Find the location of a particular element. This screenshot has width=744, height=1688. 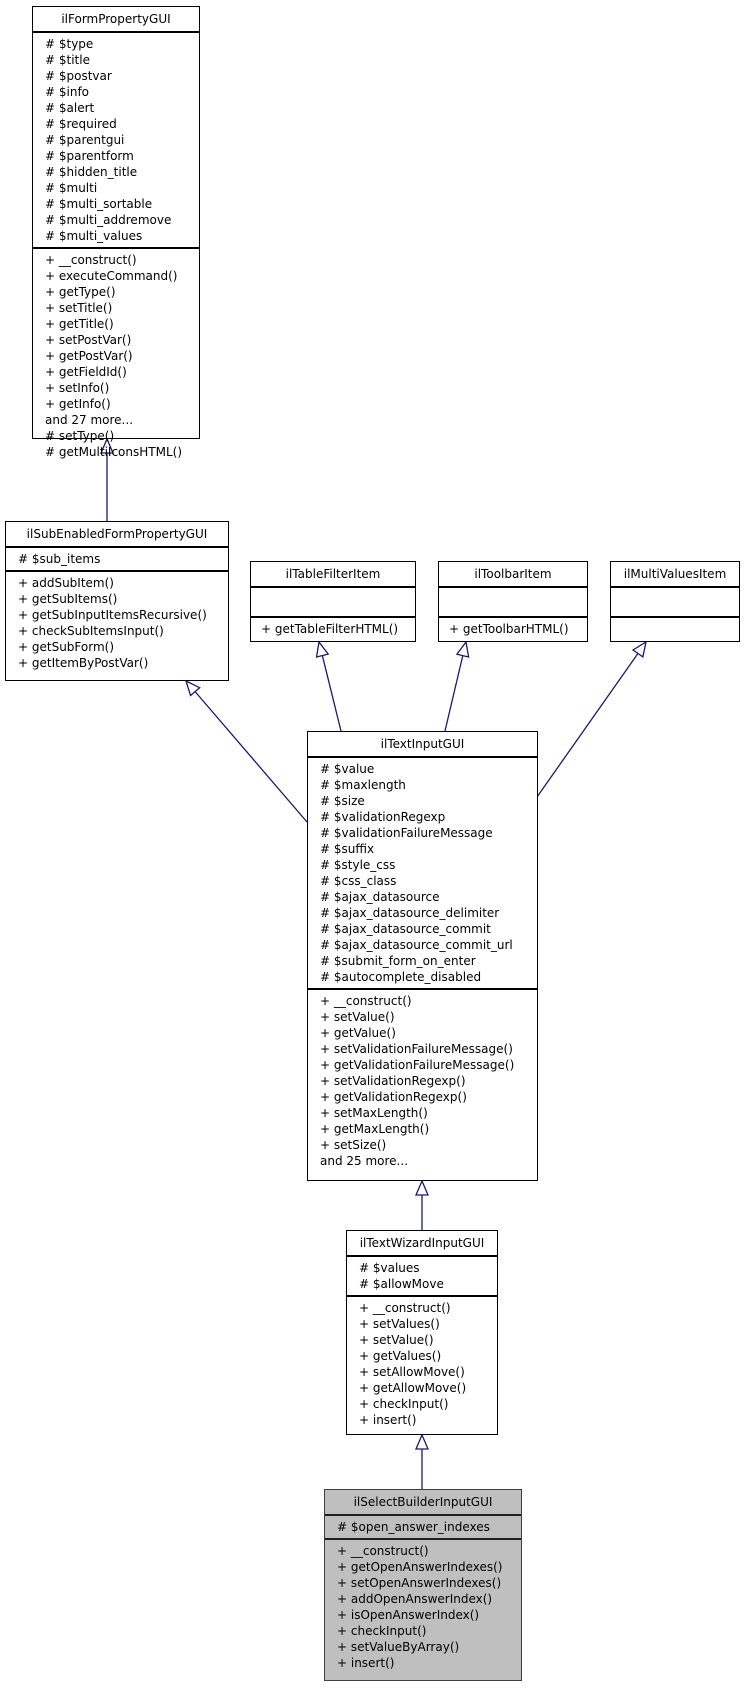

member-item: # $multi_values is located at coordinates (118, 236).